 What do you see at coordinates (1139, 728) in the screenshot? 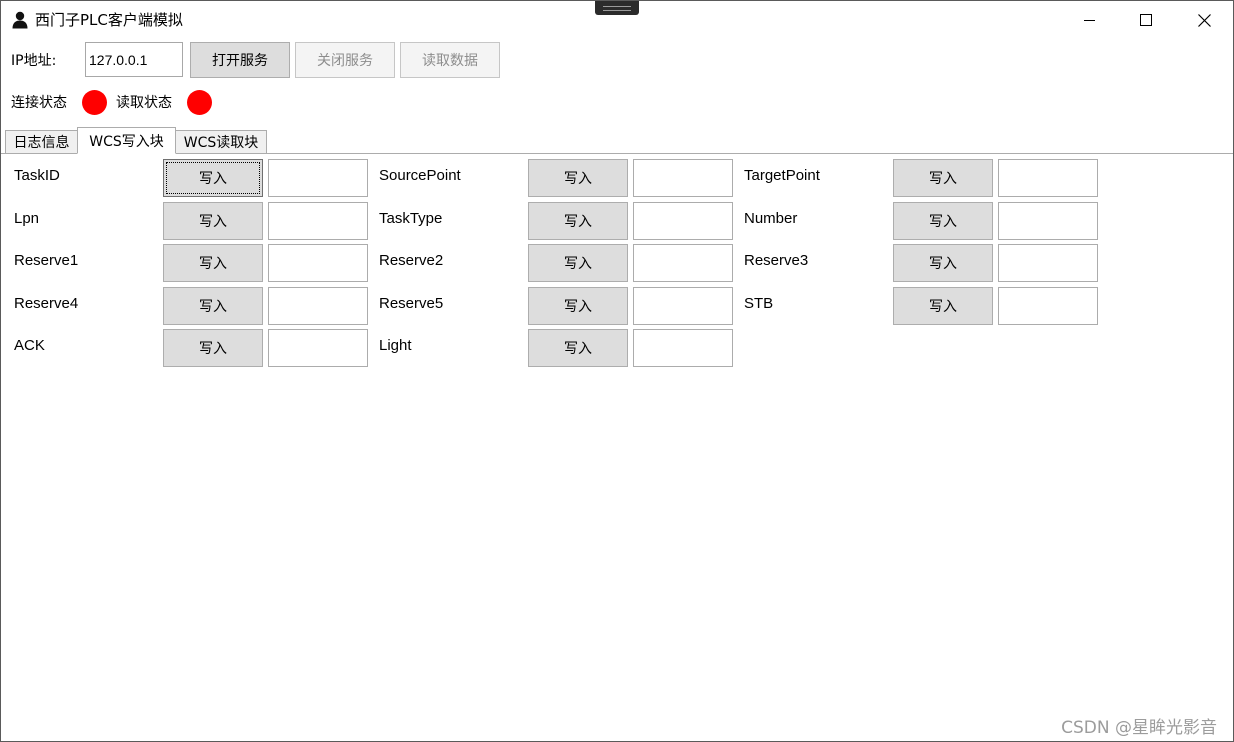
I see `watermark: CSDN @星眸光影音` at bounding box center [1139, 728].